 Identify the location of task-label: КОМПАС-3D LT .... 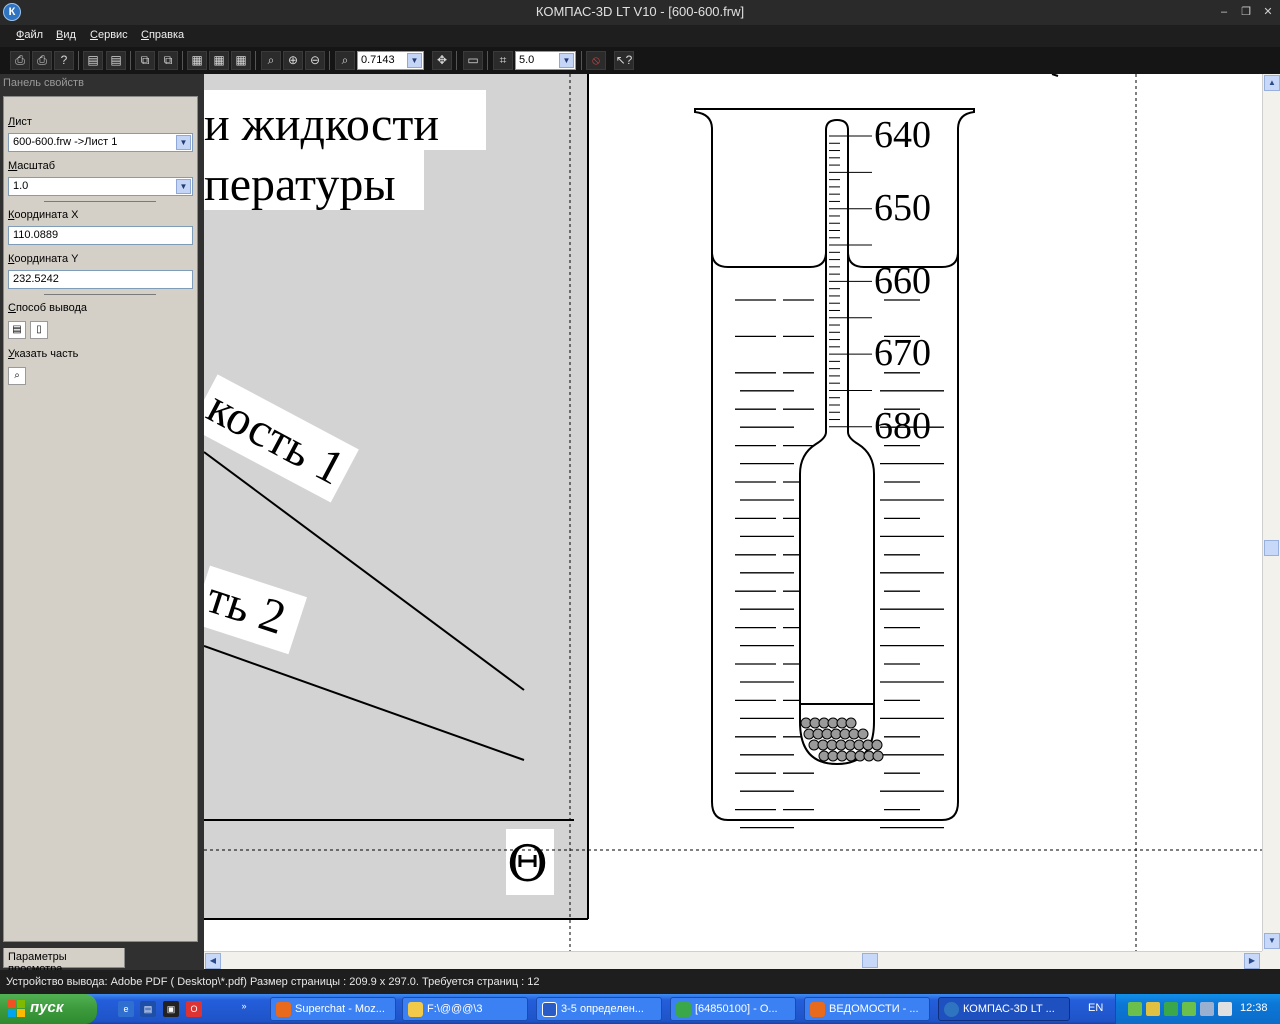
(1009, 1009).